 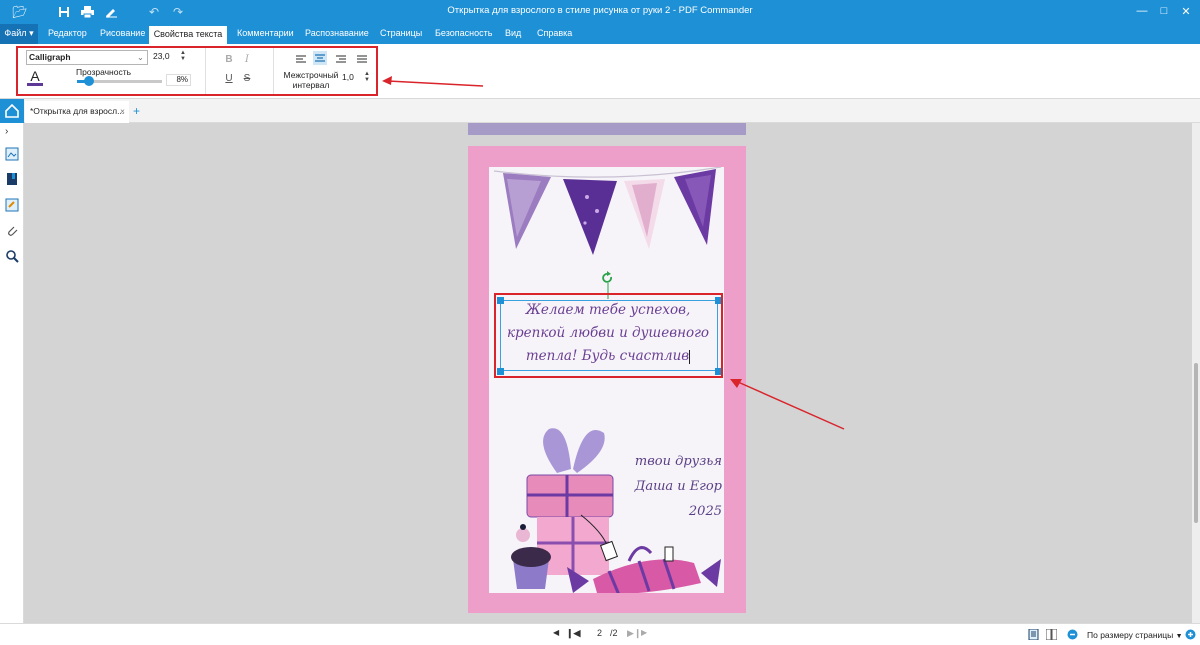 What do you see at coordinates (67, 34) in the screenshot?
I see `tab-editor: Редактор` at bounding box center [67, 34].